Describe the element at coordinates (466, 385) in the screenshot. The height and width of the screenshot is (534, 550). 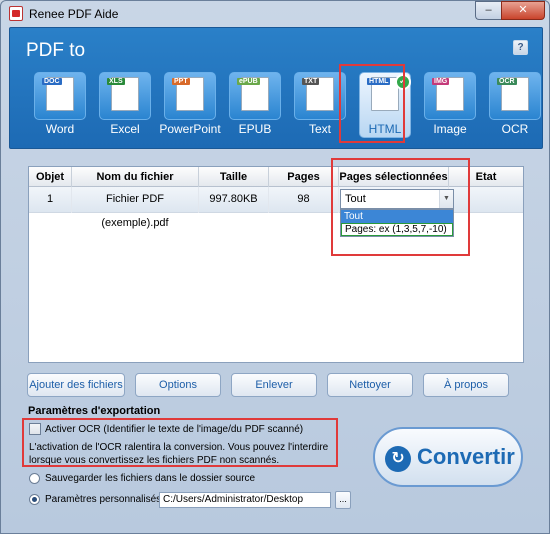
I see `about-button: À propos` at that location.